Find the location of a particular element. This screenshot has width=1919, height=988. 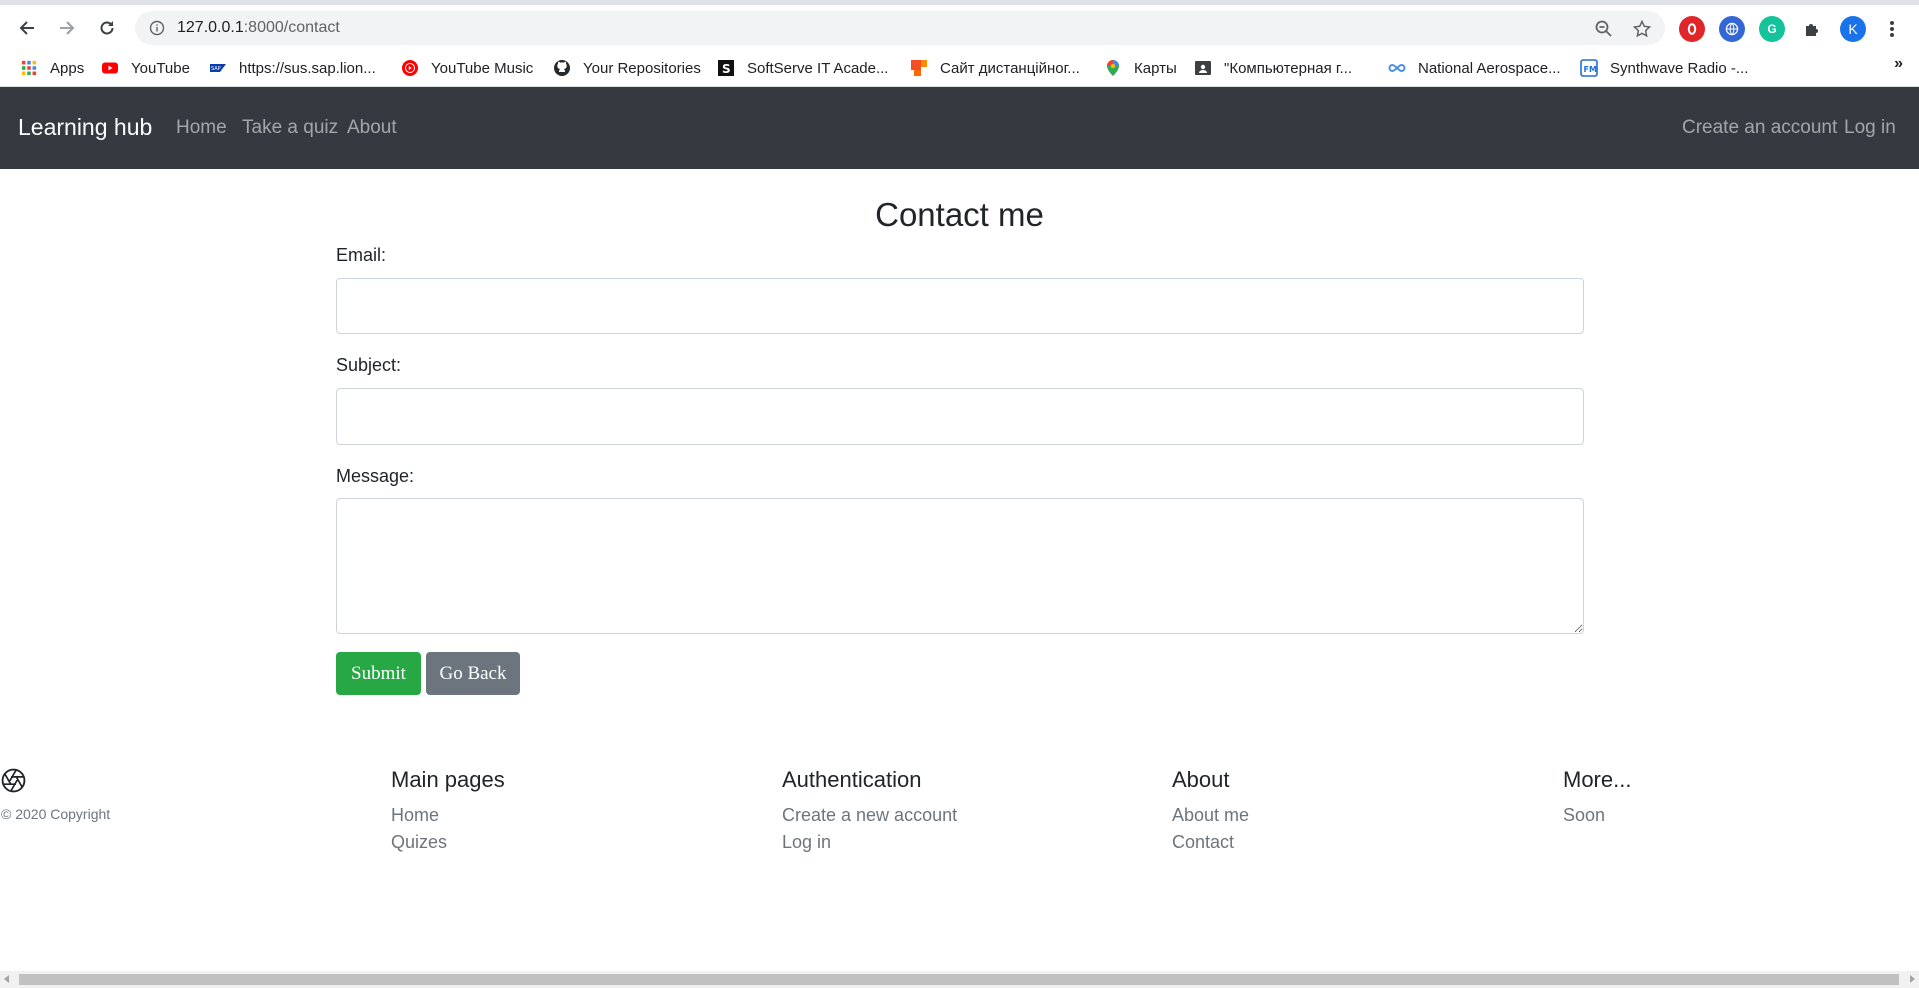

bookmark-label: YouTube Music is located at coordinates (482, 68).